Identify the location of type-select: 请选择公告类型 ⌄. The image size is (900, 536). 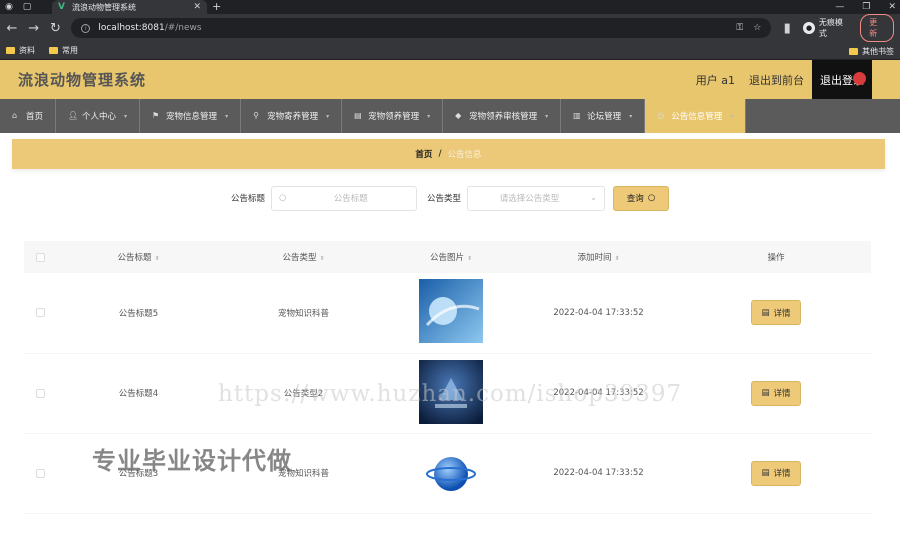
(536, 198).